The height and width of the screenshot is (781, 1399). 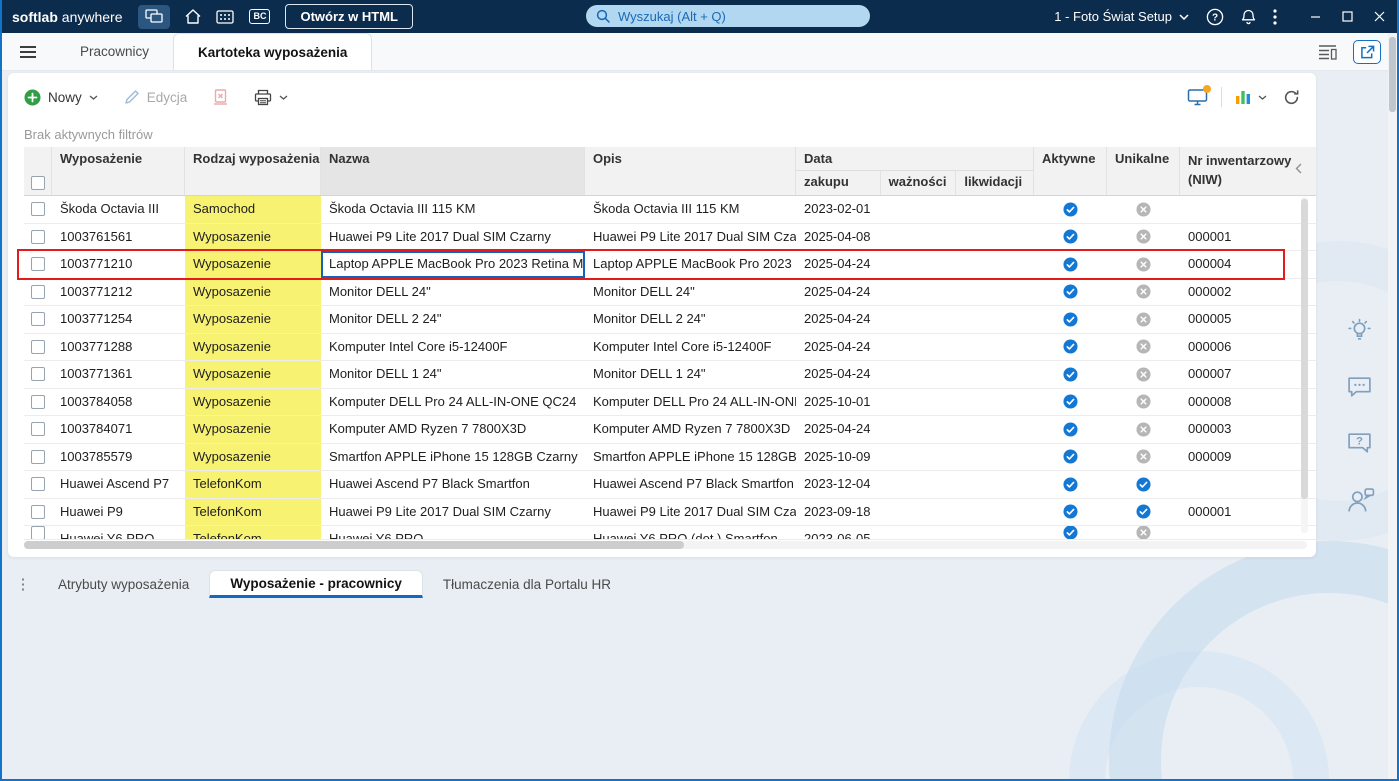 What do you see at coordinates (453, 171) in the screenshot?
I see `col-nazwa: Nazwa` at bounding box center [453, 171].